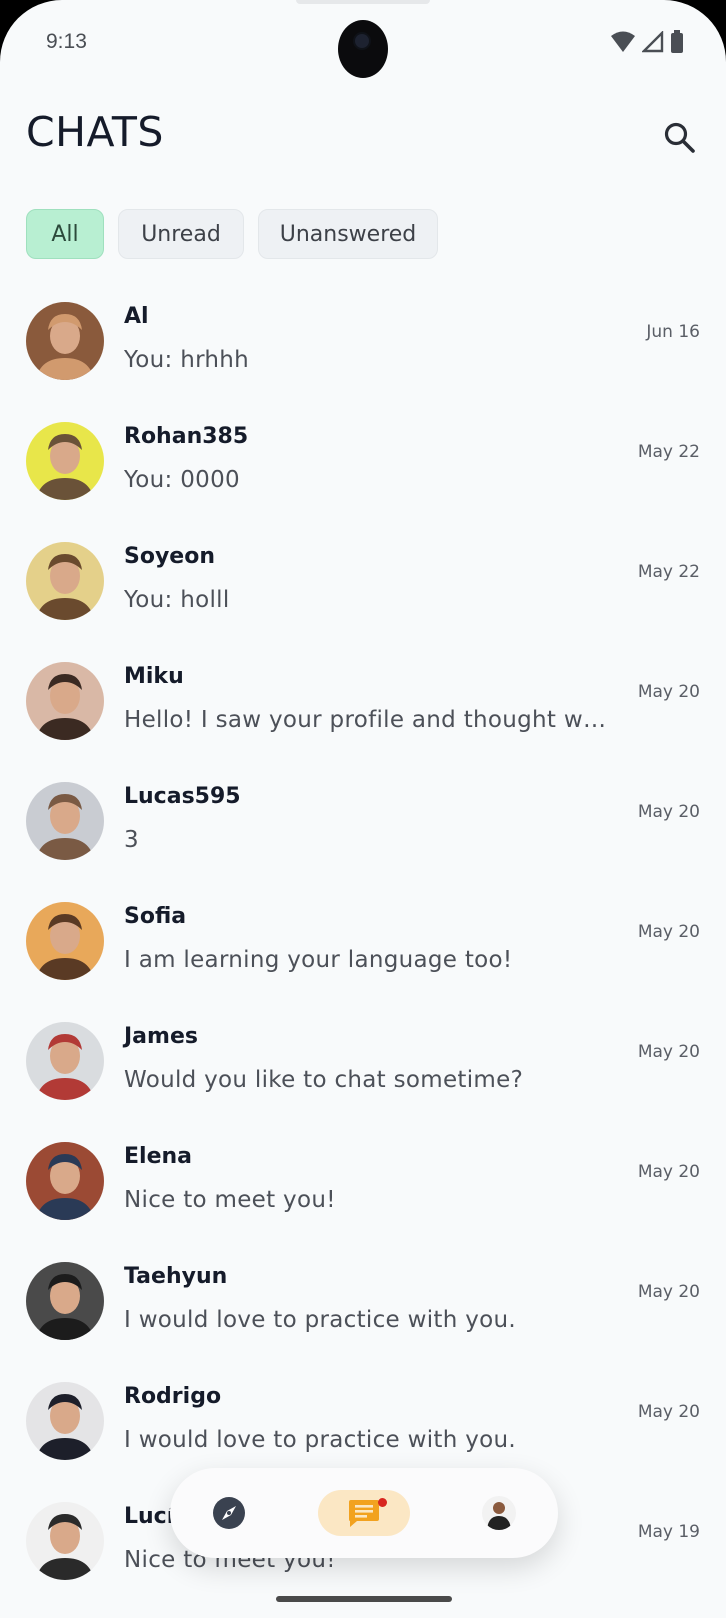 The height and width of the screenshot is (1618, 726). I want to click on front-camera, so click(363, 49).